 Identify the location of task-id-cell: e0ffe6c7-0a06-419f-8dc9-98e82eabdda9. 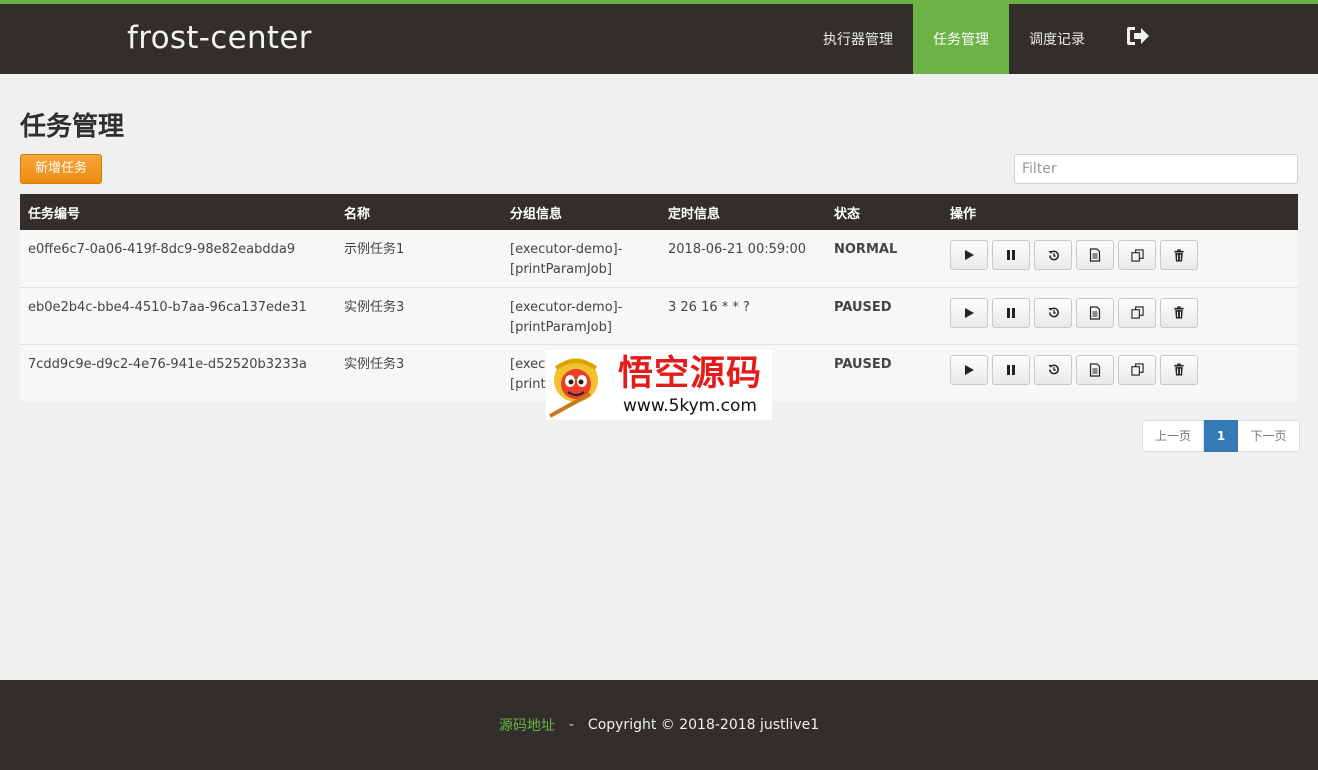
(178, 259).